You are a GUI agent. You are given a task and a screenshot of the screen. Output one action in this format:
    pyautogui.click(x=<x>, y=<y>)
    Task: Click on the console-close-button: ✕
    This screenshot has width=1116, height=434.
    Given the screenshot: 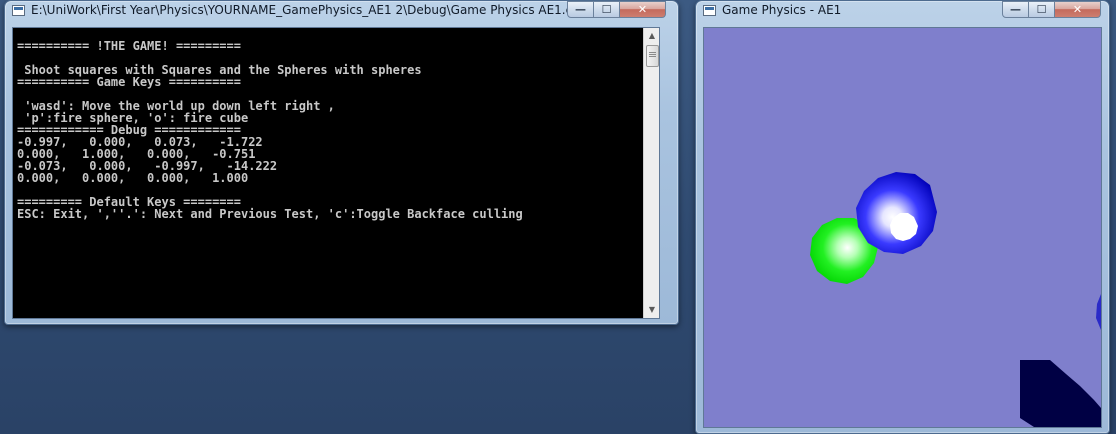 What is the action you would take?
    pyautogui.click(x=643, y=9)
    